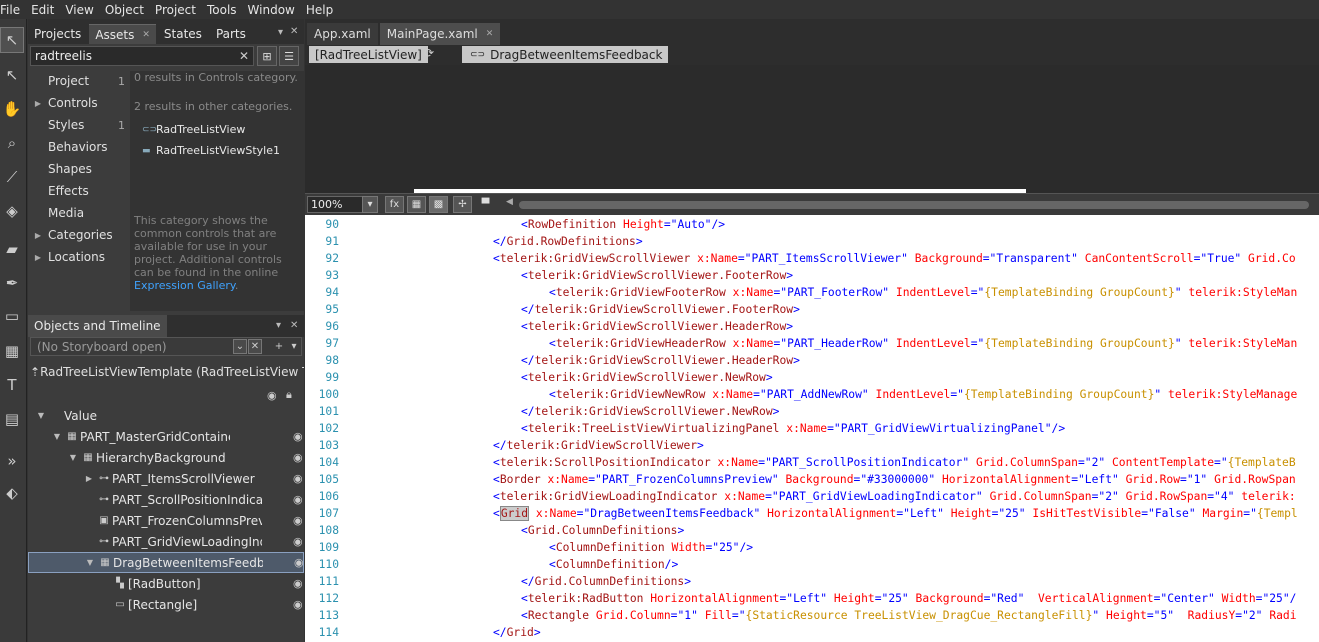 Image resolution: width=1319 pixels, height=642 pixels. Describe the element at coordinates (267, 56) in the screenshot. I see `grid-view-icon: ⊞` at that location.